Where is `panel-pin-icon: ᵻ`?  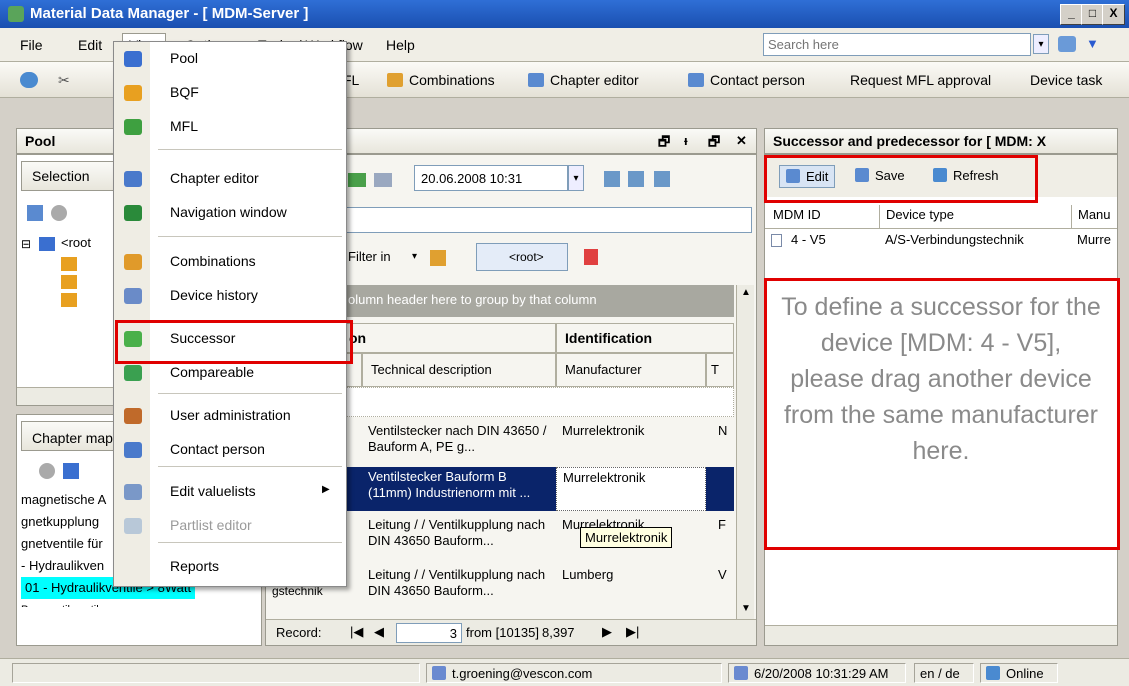
panel-pin-icon: ᵻ is located at coordinates (686, 140).